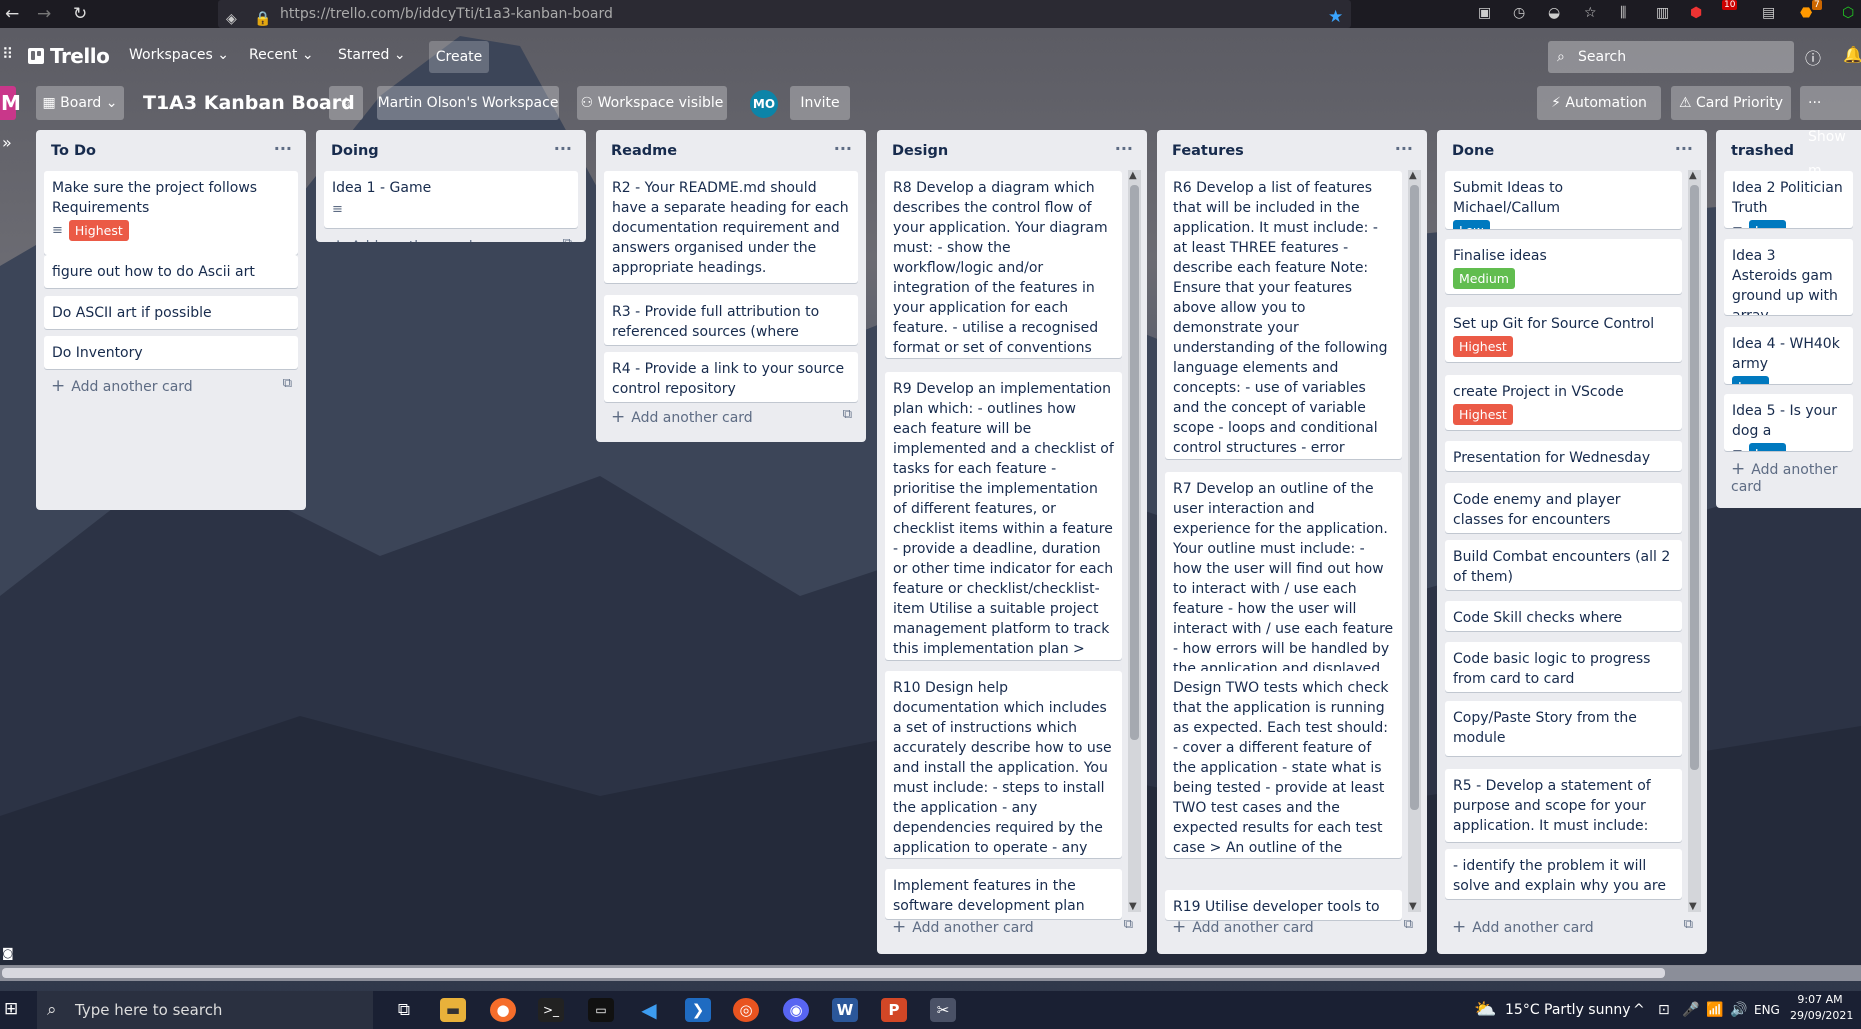 The height and width of the screenshot is (1029, 1861). Describe the element at coordinates (1563, 728) in the screenshot. I see `card: Copy/Paste Story from the module ≡` at that location.